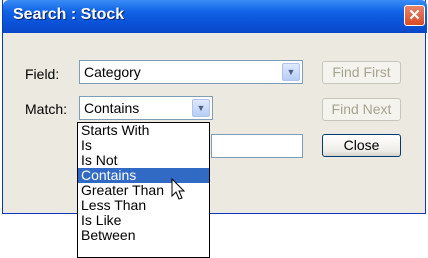 This screenshot has height=258, width=428. Describe the element at coordinates (143, 235) in the screenshot. I see `dropdown-option-between: Between` at that location.